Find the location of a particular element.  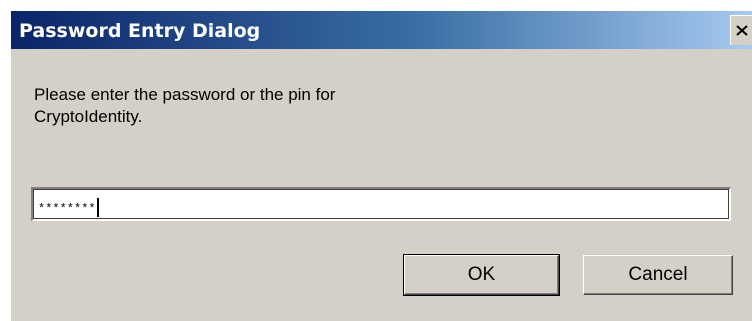

password-input: ******** is located at coordinates (381, 204).